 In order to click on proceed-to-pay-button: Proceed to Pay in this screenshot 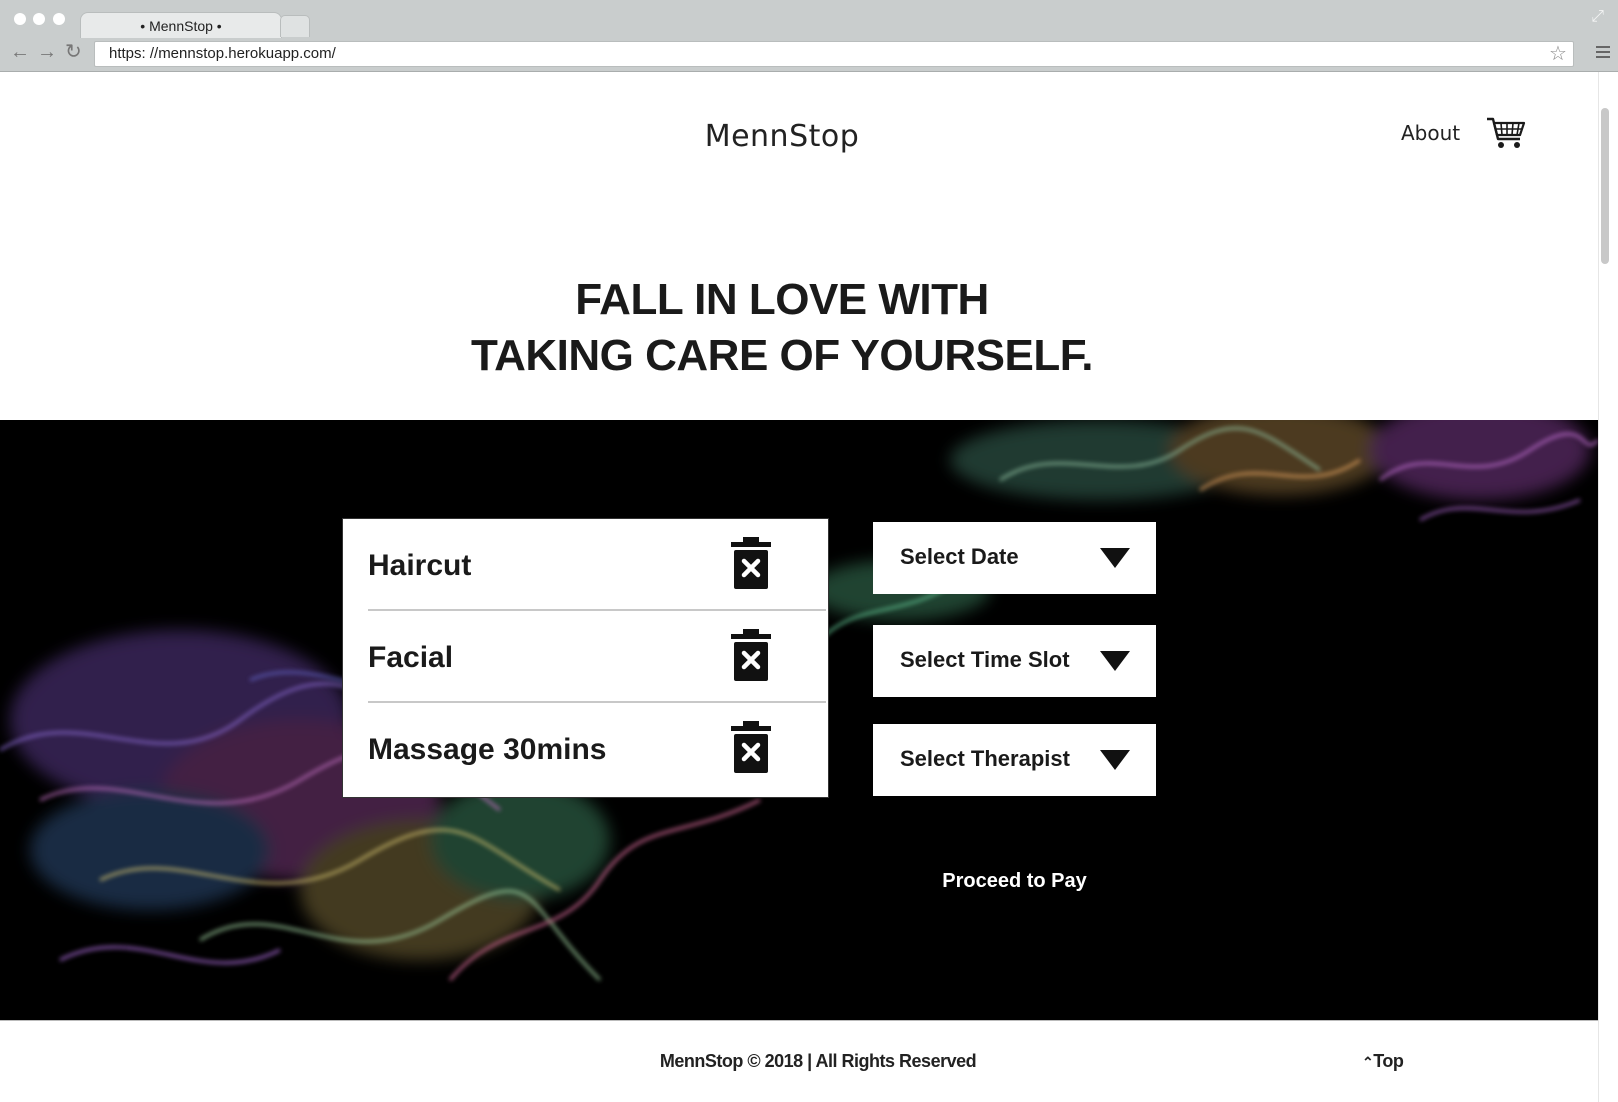, I will do `click(1014, 881)`.